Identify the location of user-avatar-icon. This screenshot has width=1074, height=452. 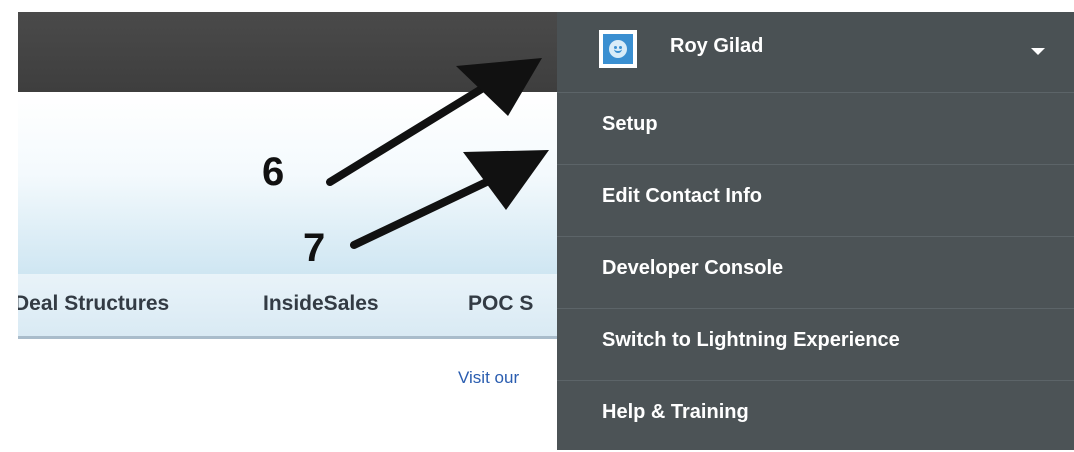
(618, 49).